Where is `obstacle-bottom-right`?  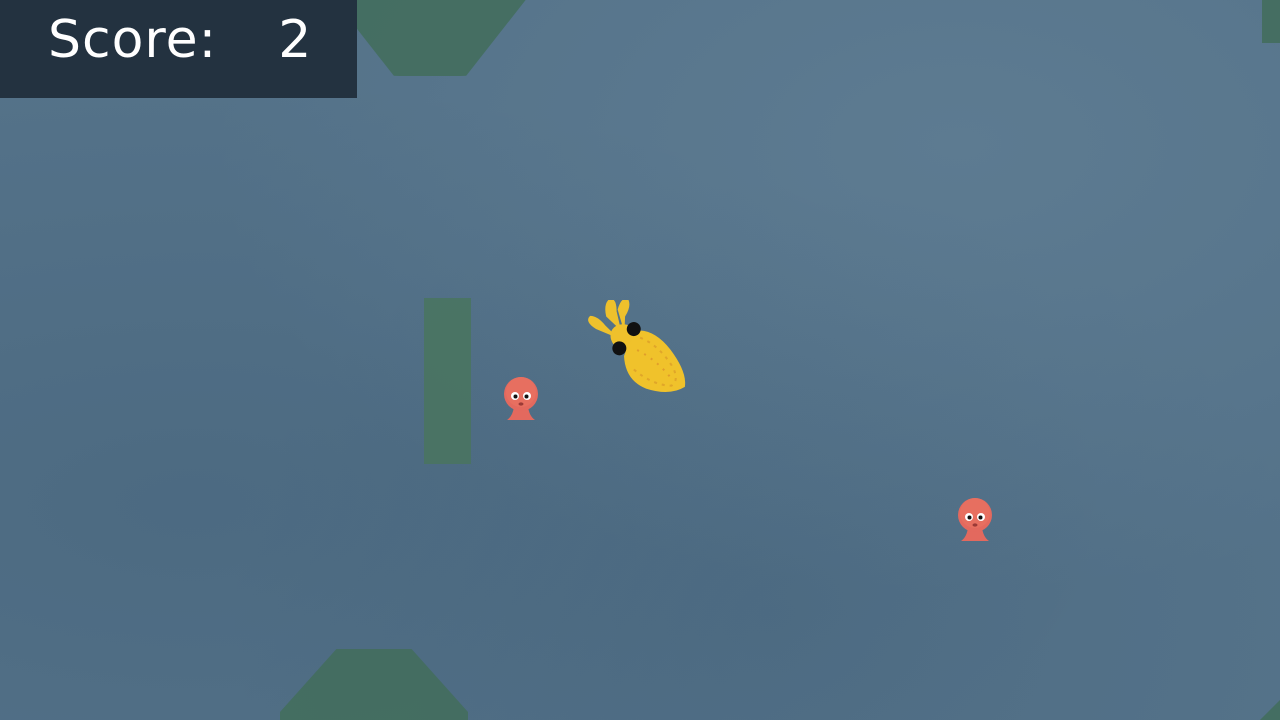
obstacle-bottom-right is located at coordinates (1265, 705).